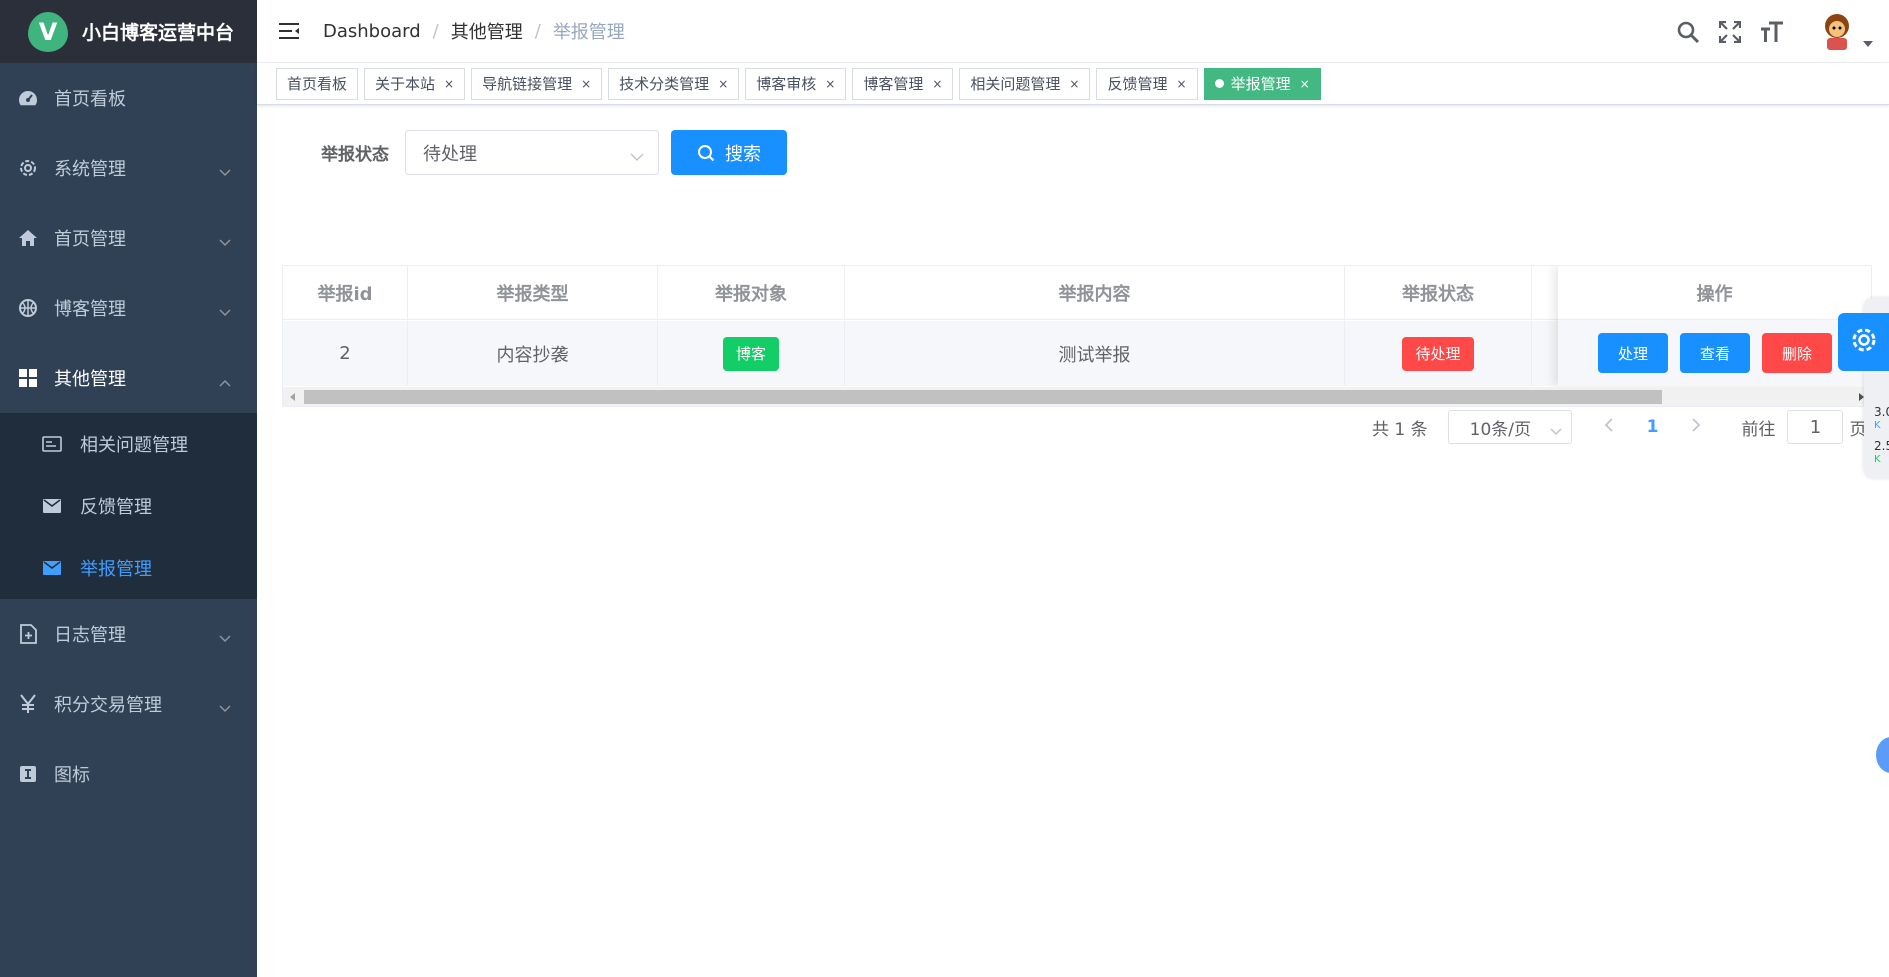 This screenshot has width=1889, height=977. I want to click on status-badge: 待处理, so click(1438, 353).